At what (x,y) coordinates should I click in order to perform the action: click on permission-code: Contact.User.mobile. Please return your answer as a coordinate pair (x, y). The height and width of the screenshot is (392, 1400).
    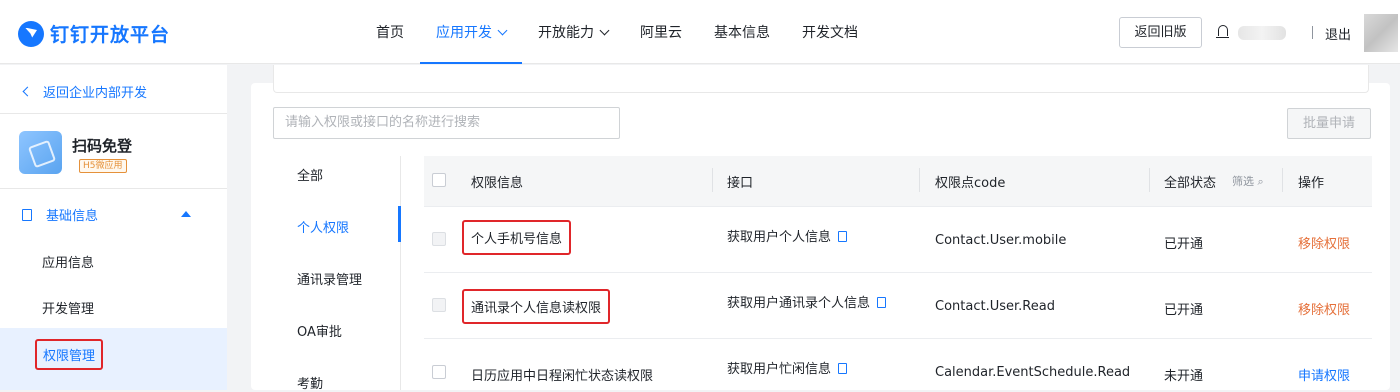
    Looking at the image, I should click on (1001, 240).